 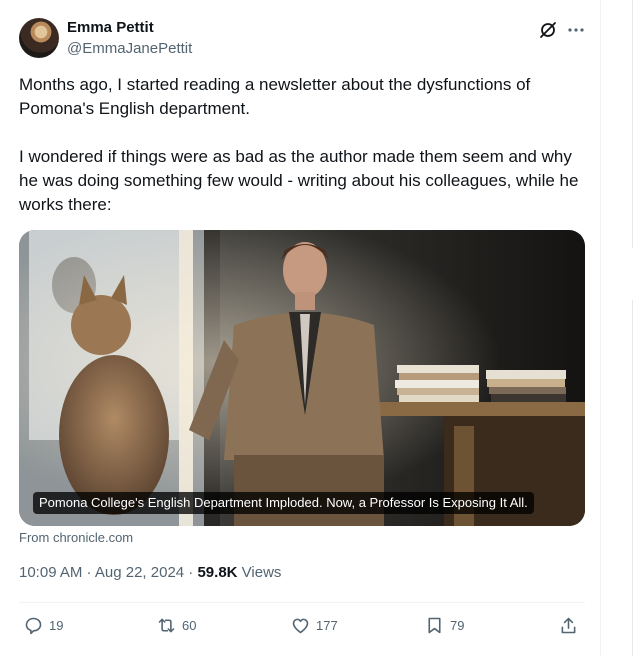 I want to click on share-button, so click(x=568, y=625).